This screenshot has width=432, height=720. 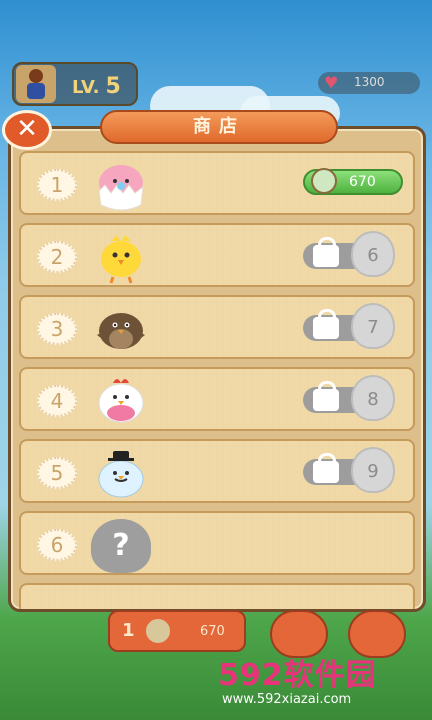 What do you see at coordinates (57, 545) in the screenshot?
I see `item-number-badge: 6` at bounding box center [57, 545].